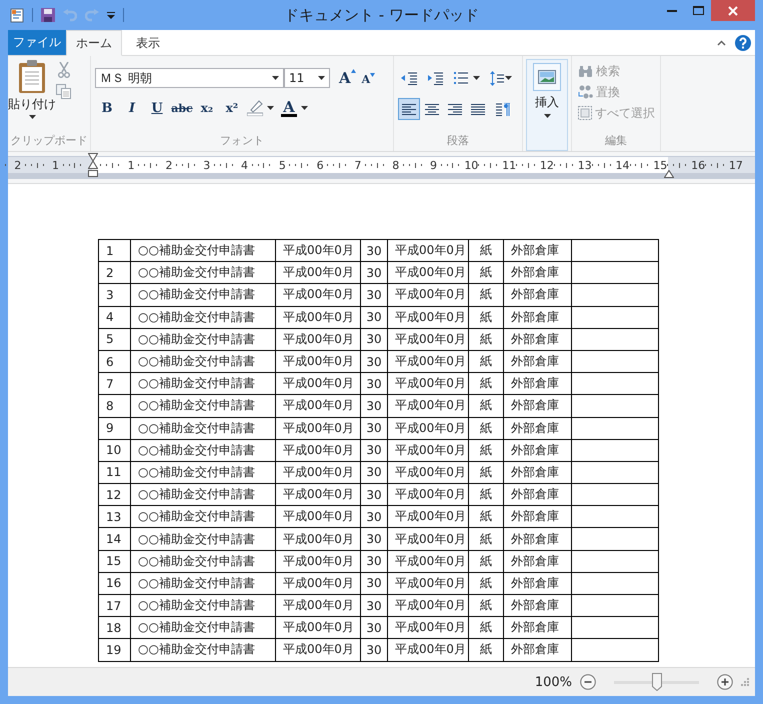 This screenshot has width=763, height=704. Describe the element at coordinates (433, 165) in the screenshot. I see `ruler-number: 9` at that location.